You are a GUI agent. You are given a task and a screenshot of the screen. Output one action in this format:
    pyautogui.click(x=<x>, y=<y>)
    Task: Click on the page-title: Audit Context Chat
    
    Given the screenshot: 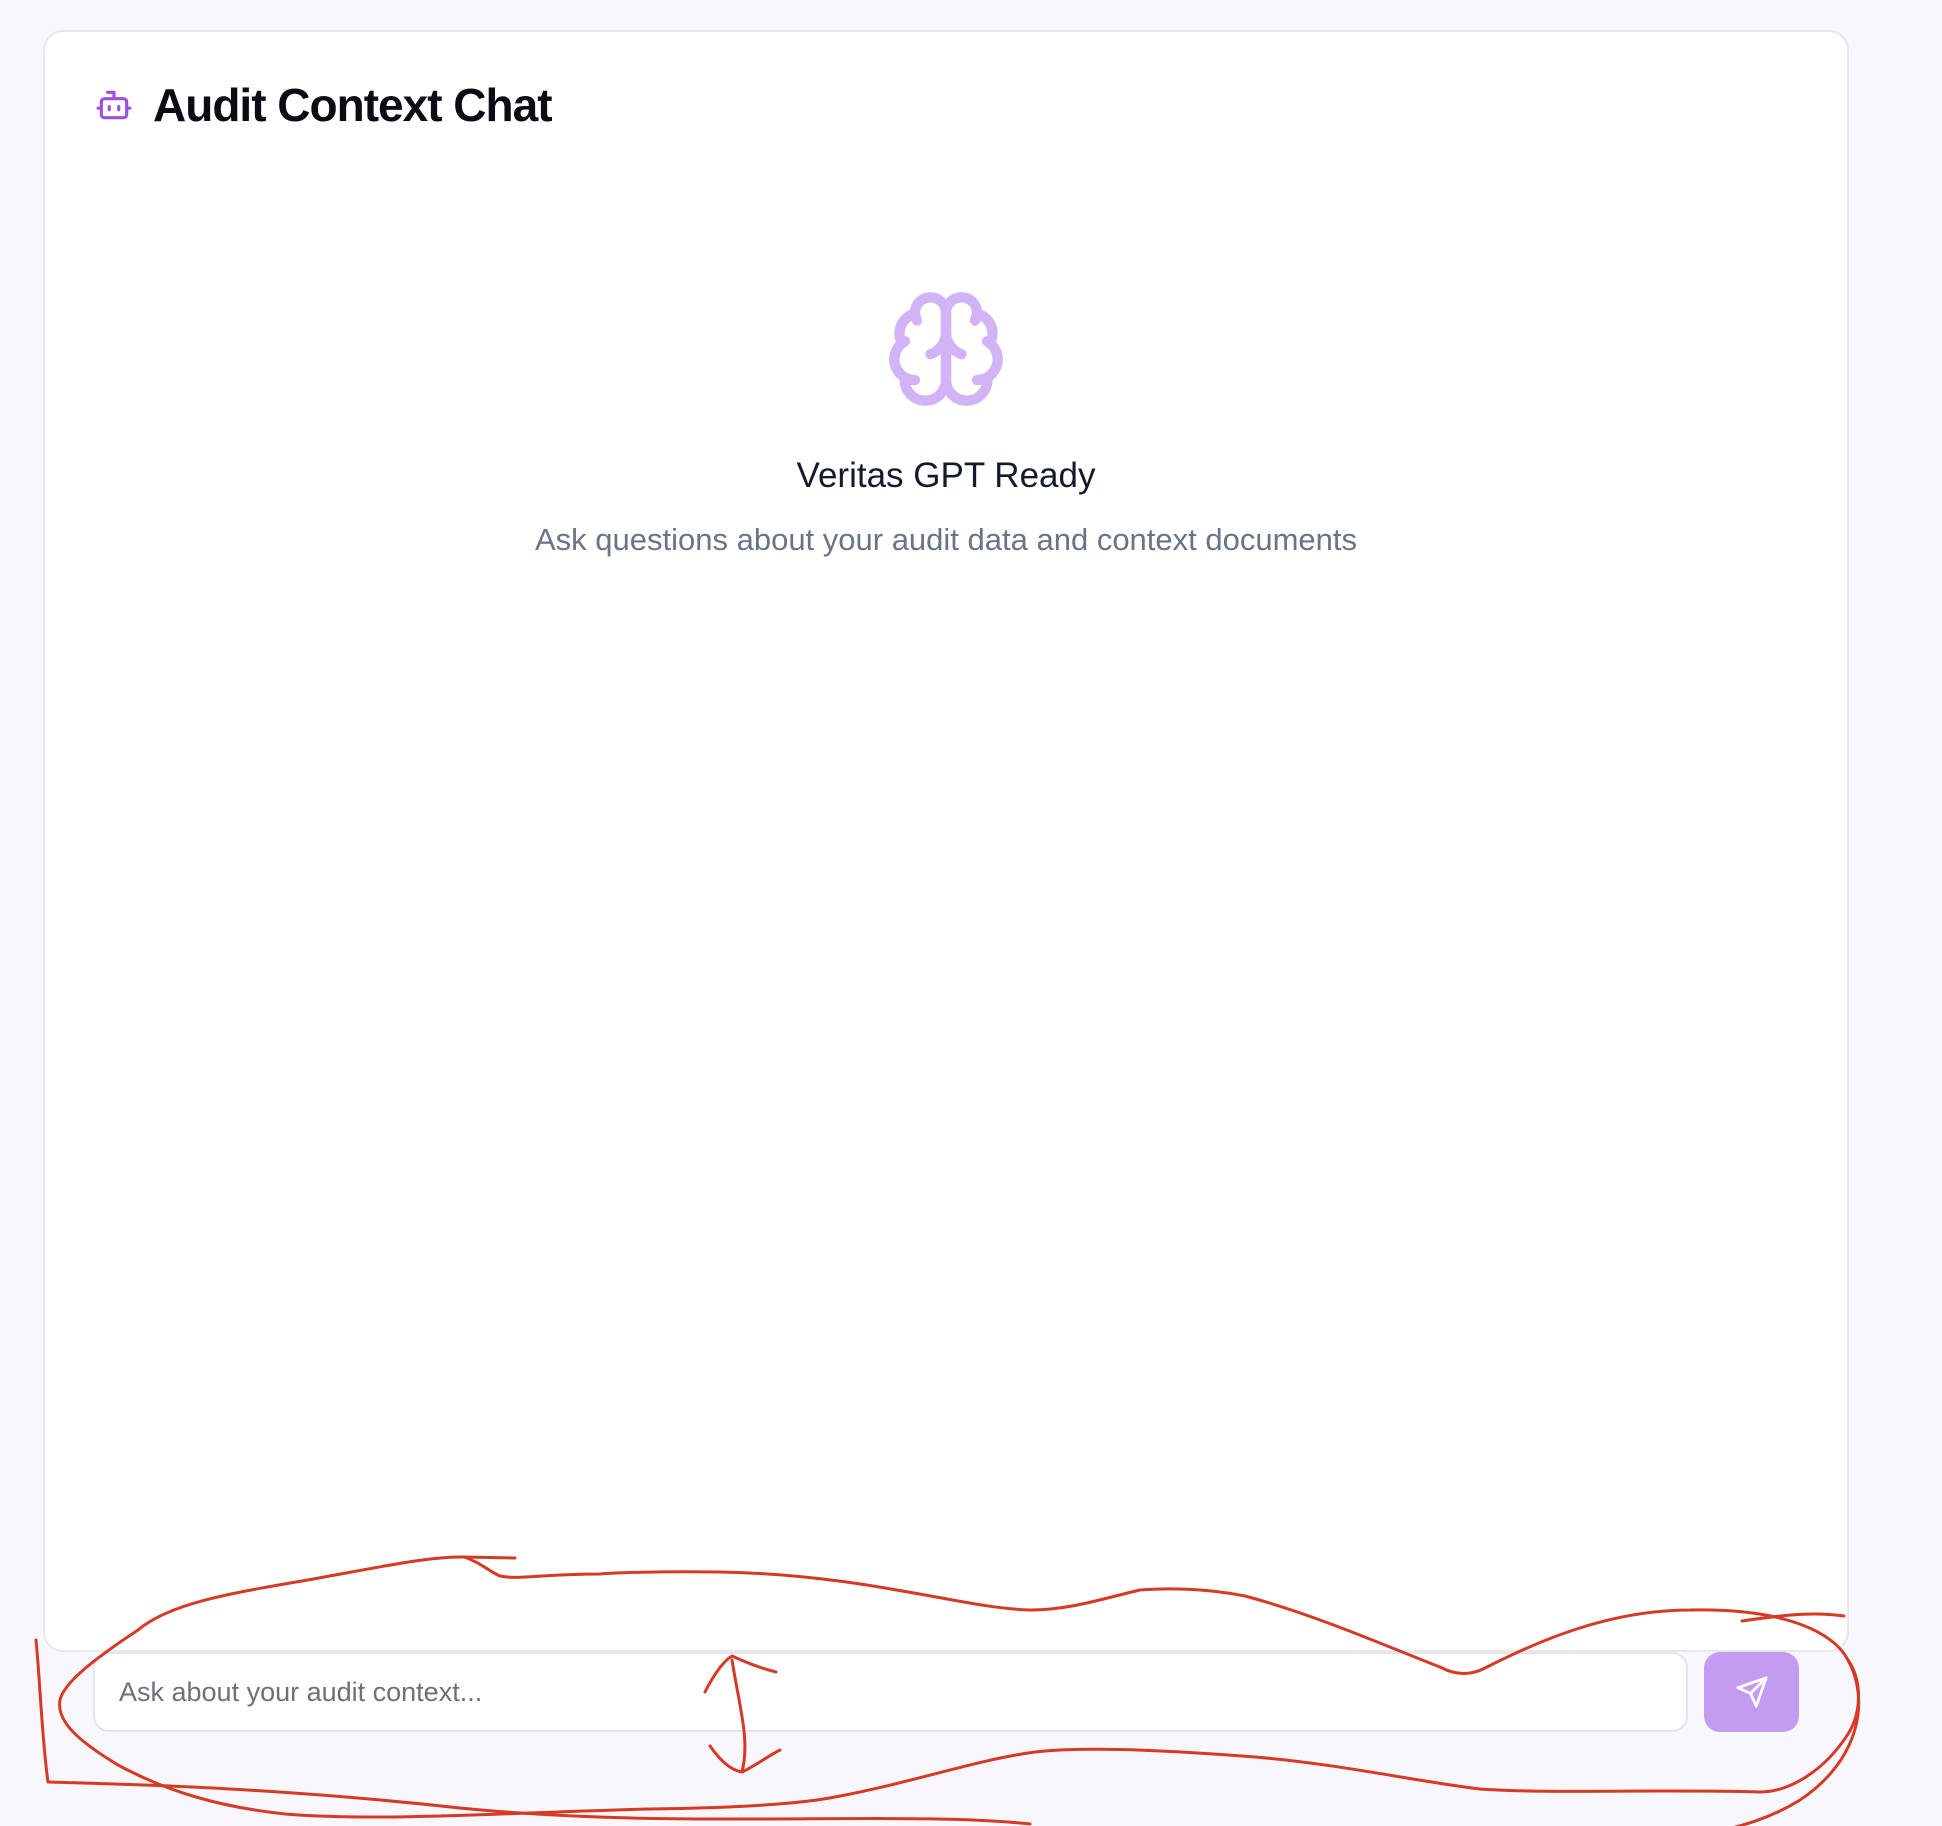 What is the action you would take?
    pyautogui.click(x=353, y=105)
    